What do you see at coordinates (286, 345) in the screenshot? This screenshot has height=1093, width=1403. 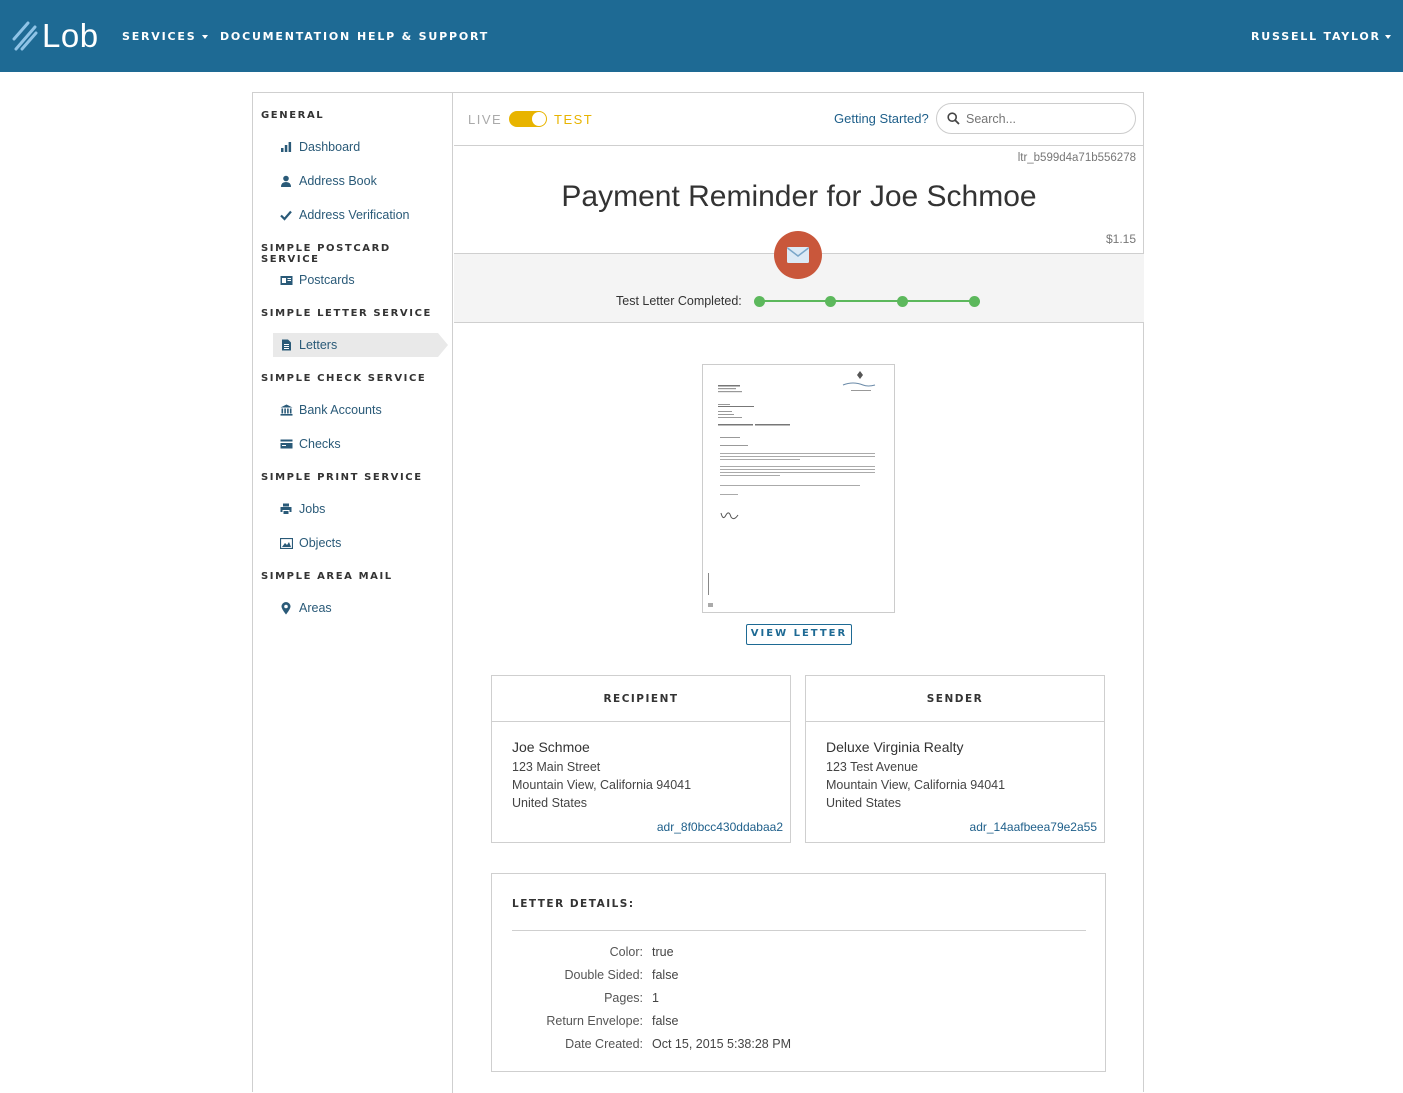 I see `document-icon` at bounding box center [286, 345].